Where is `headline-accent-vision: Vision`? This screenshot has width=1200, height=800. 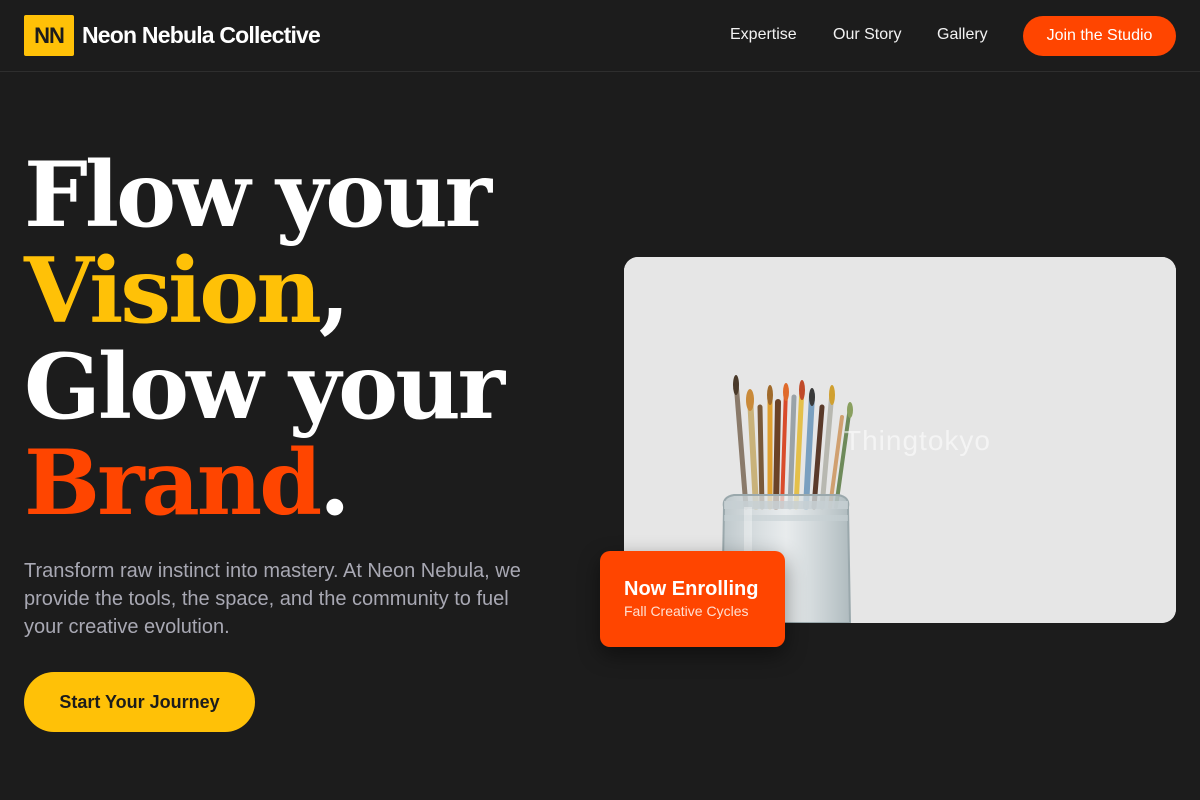 headline-accent-vision: Vision is located at coordinates (173, 291).